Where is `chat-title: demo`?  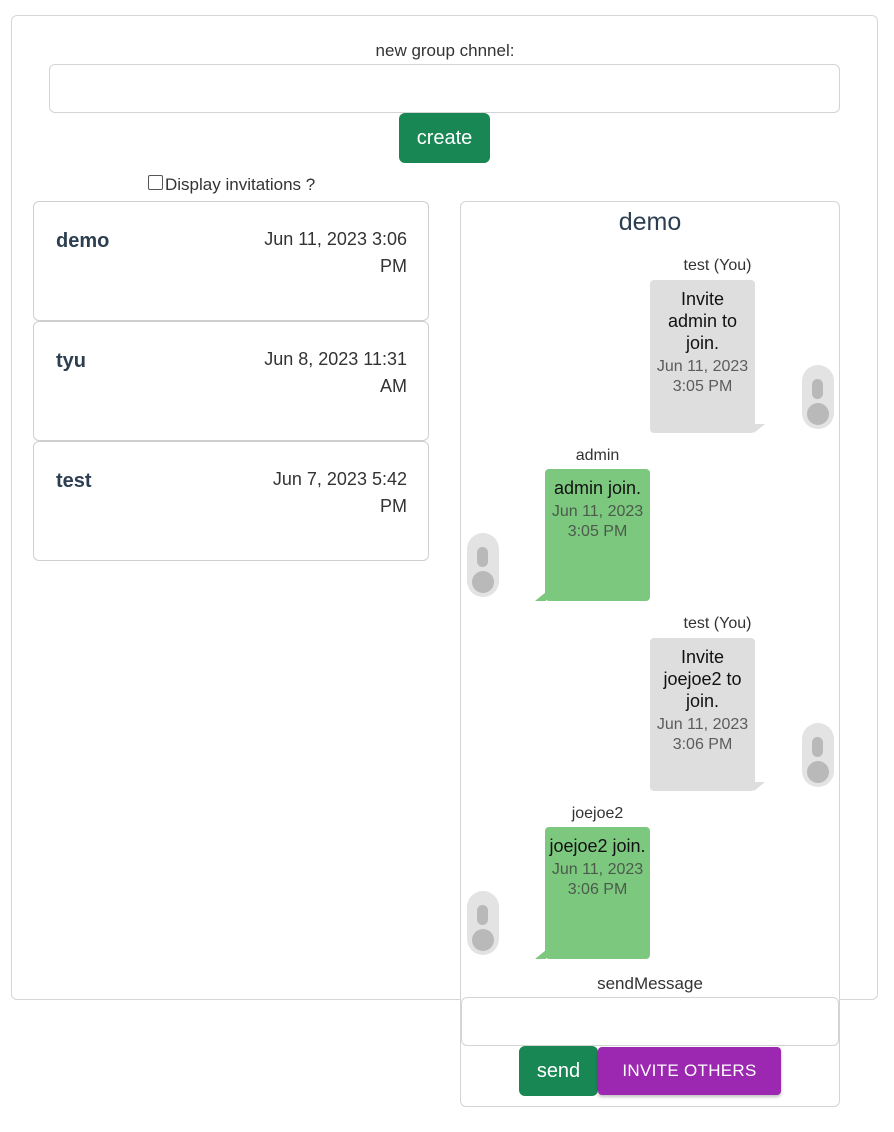 chat-title: demo is located at coordinates (650, 222).